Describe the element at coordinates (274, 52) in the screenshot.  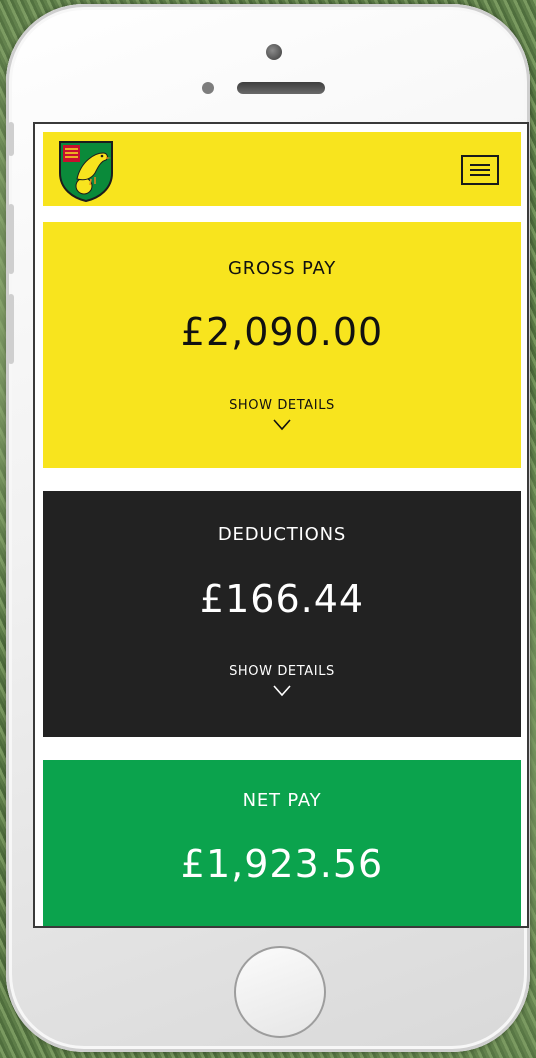
I see `front-camera` at that location.